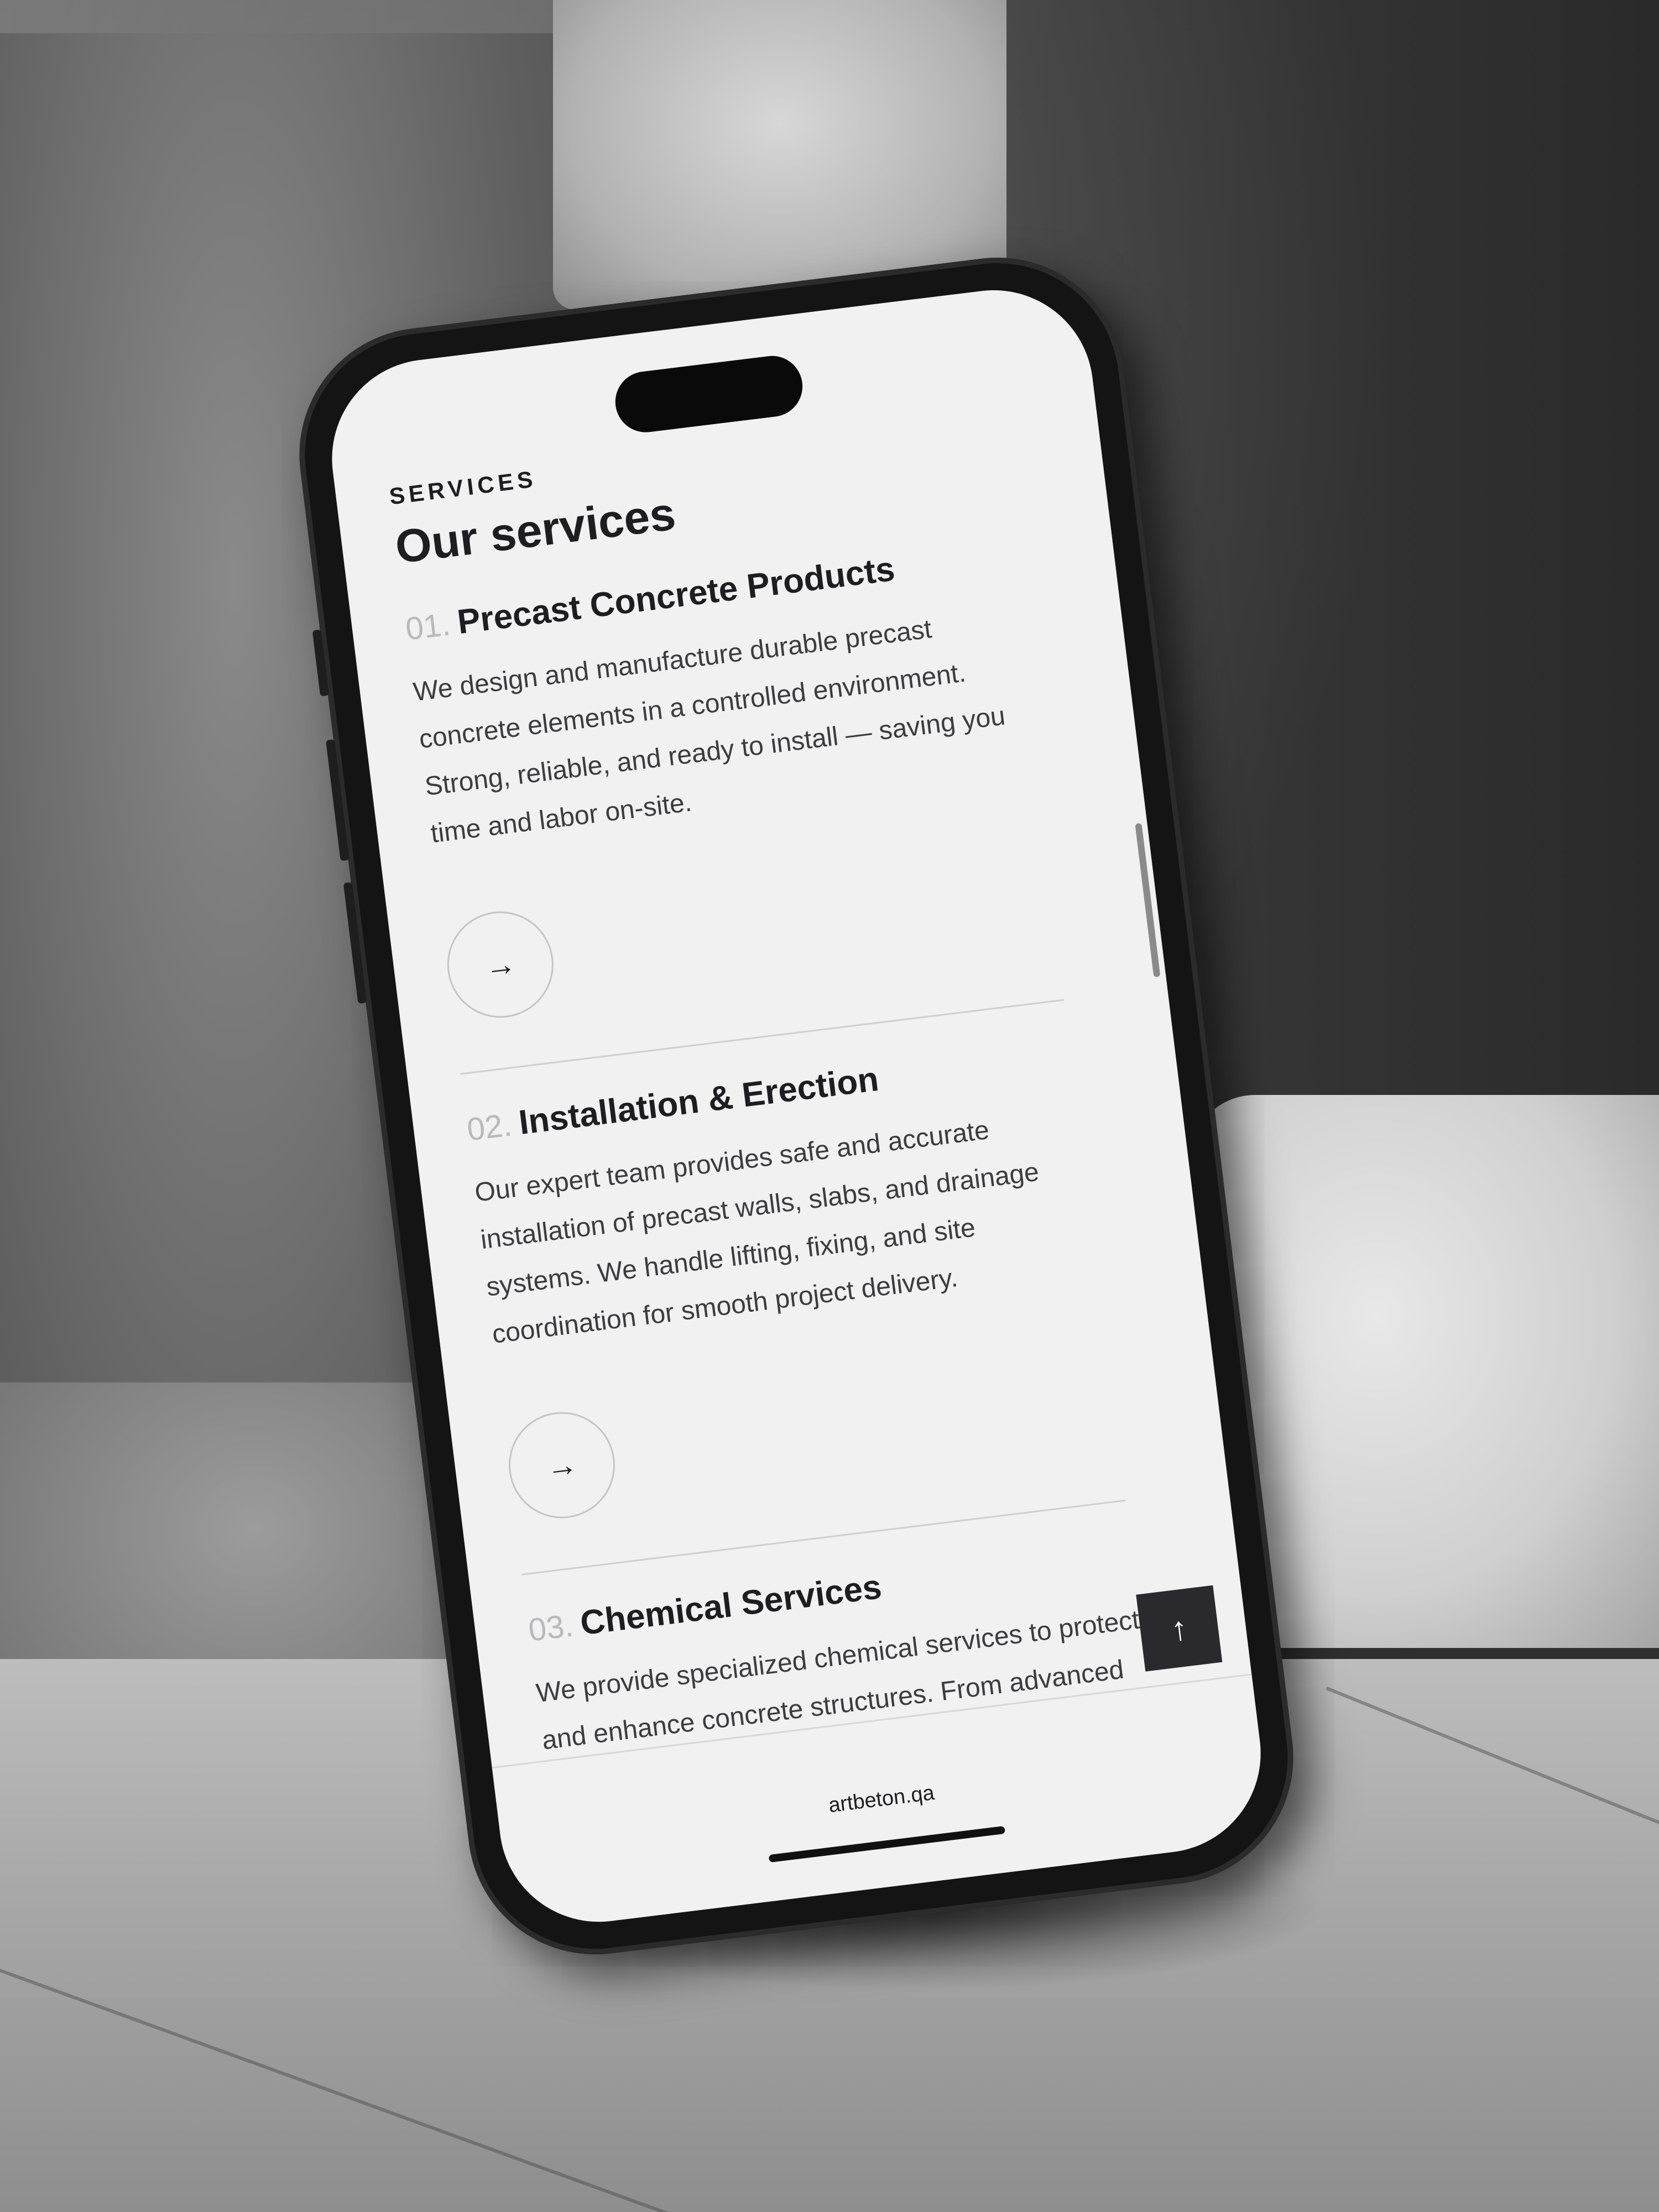 The width and height of the screenshot is (1659, 2212). What do you see at coordinates (428, 627) in the screenshot?
I see `service-number: 01.` at bounding box center [428, 627].